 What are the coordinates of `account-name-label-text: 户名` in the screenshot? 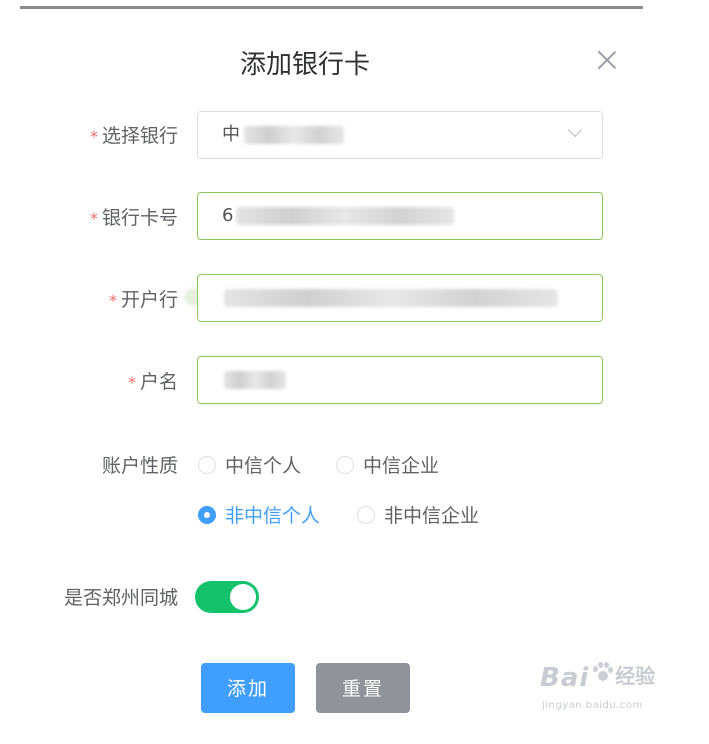 It's located at (158, 382).